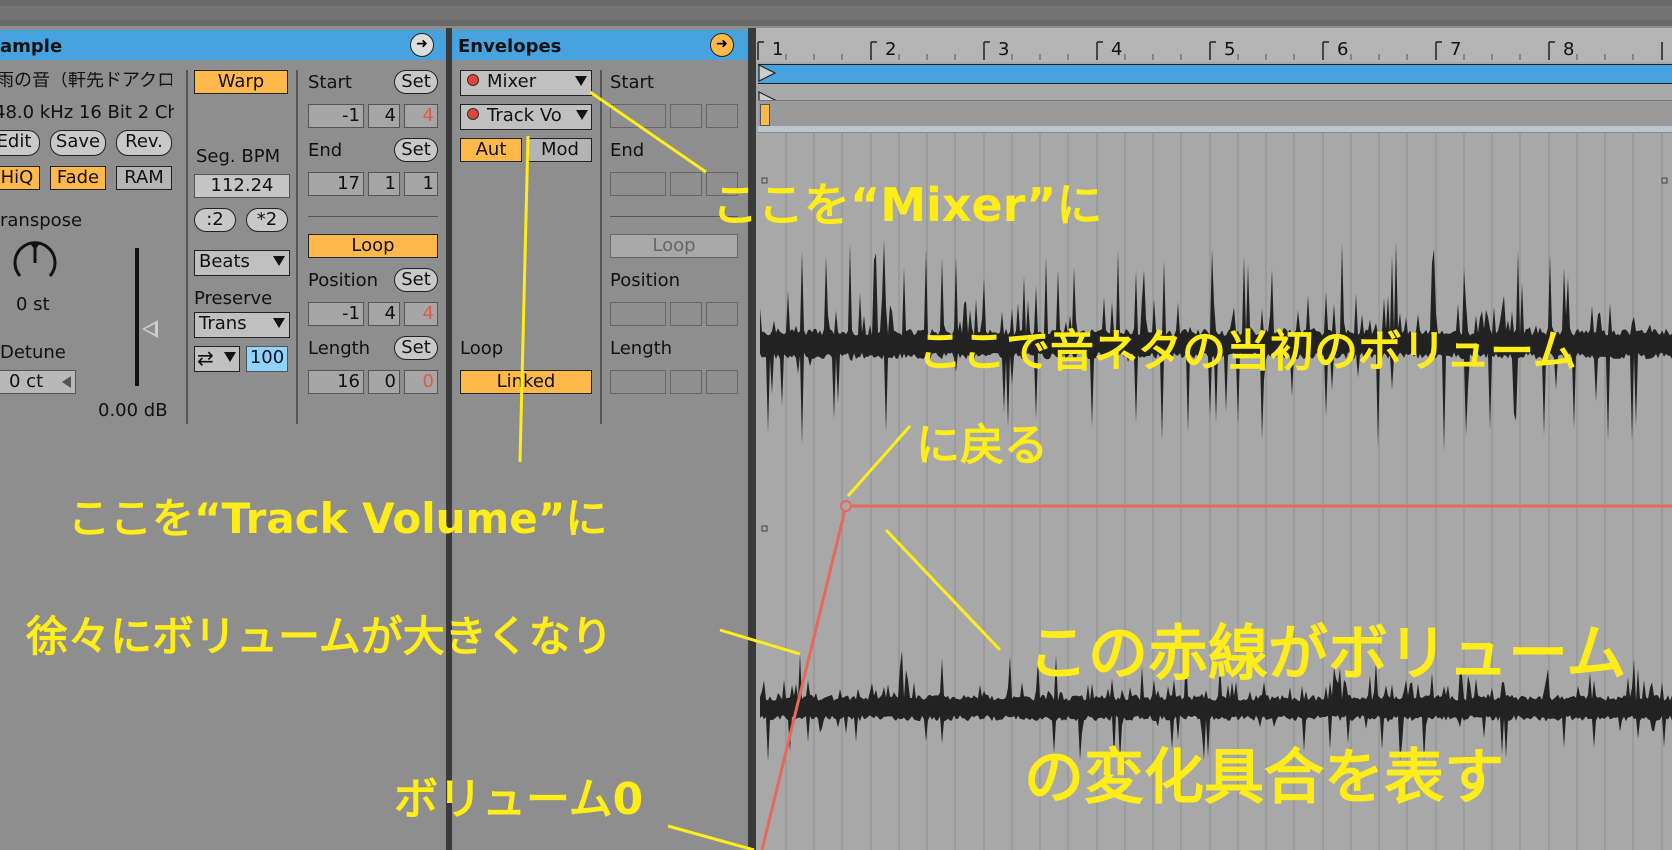  I want to click on annotation-red-line-line1: この赤線がボリューム, so click(1327, 654).